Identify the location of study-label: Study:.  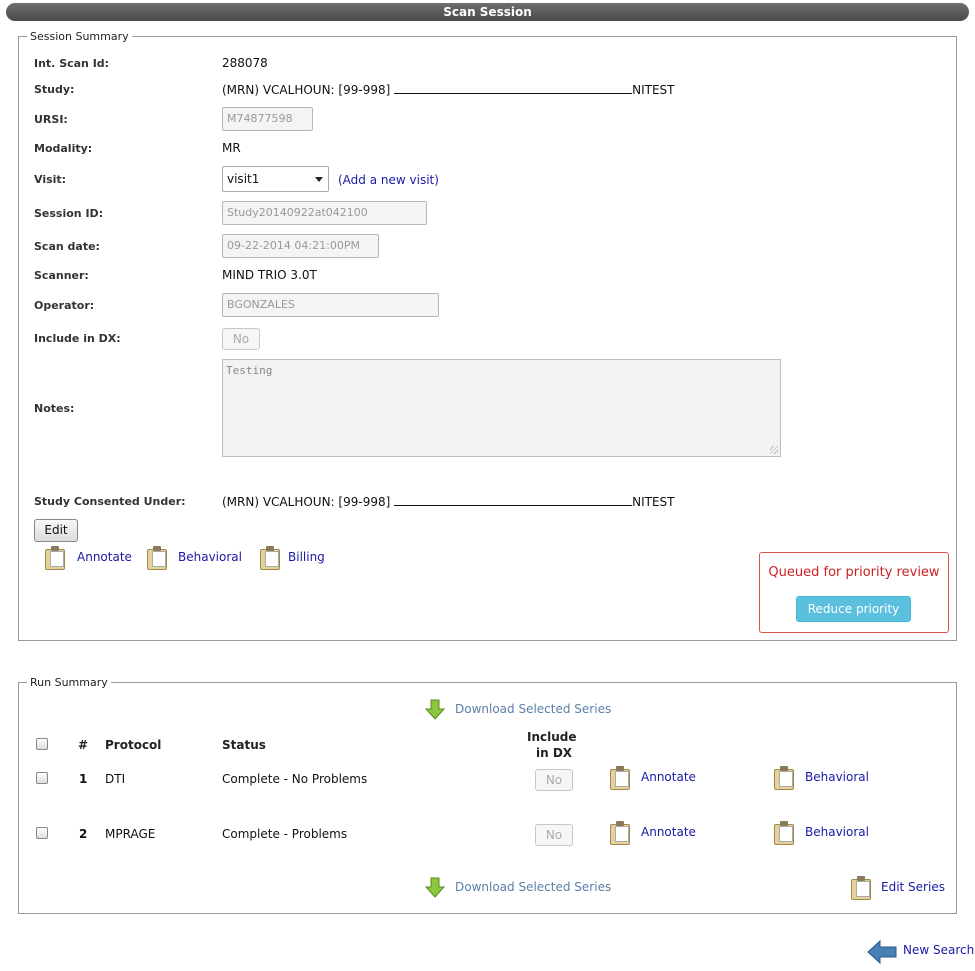
(54, 89).